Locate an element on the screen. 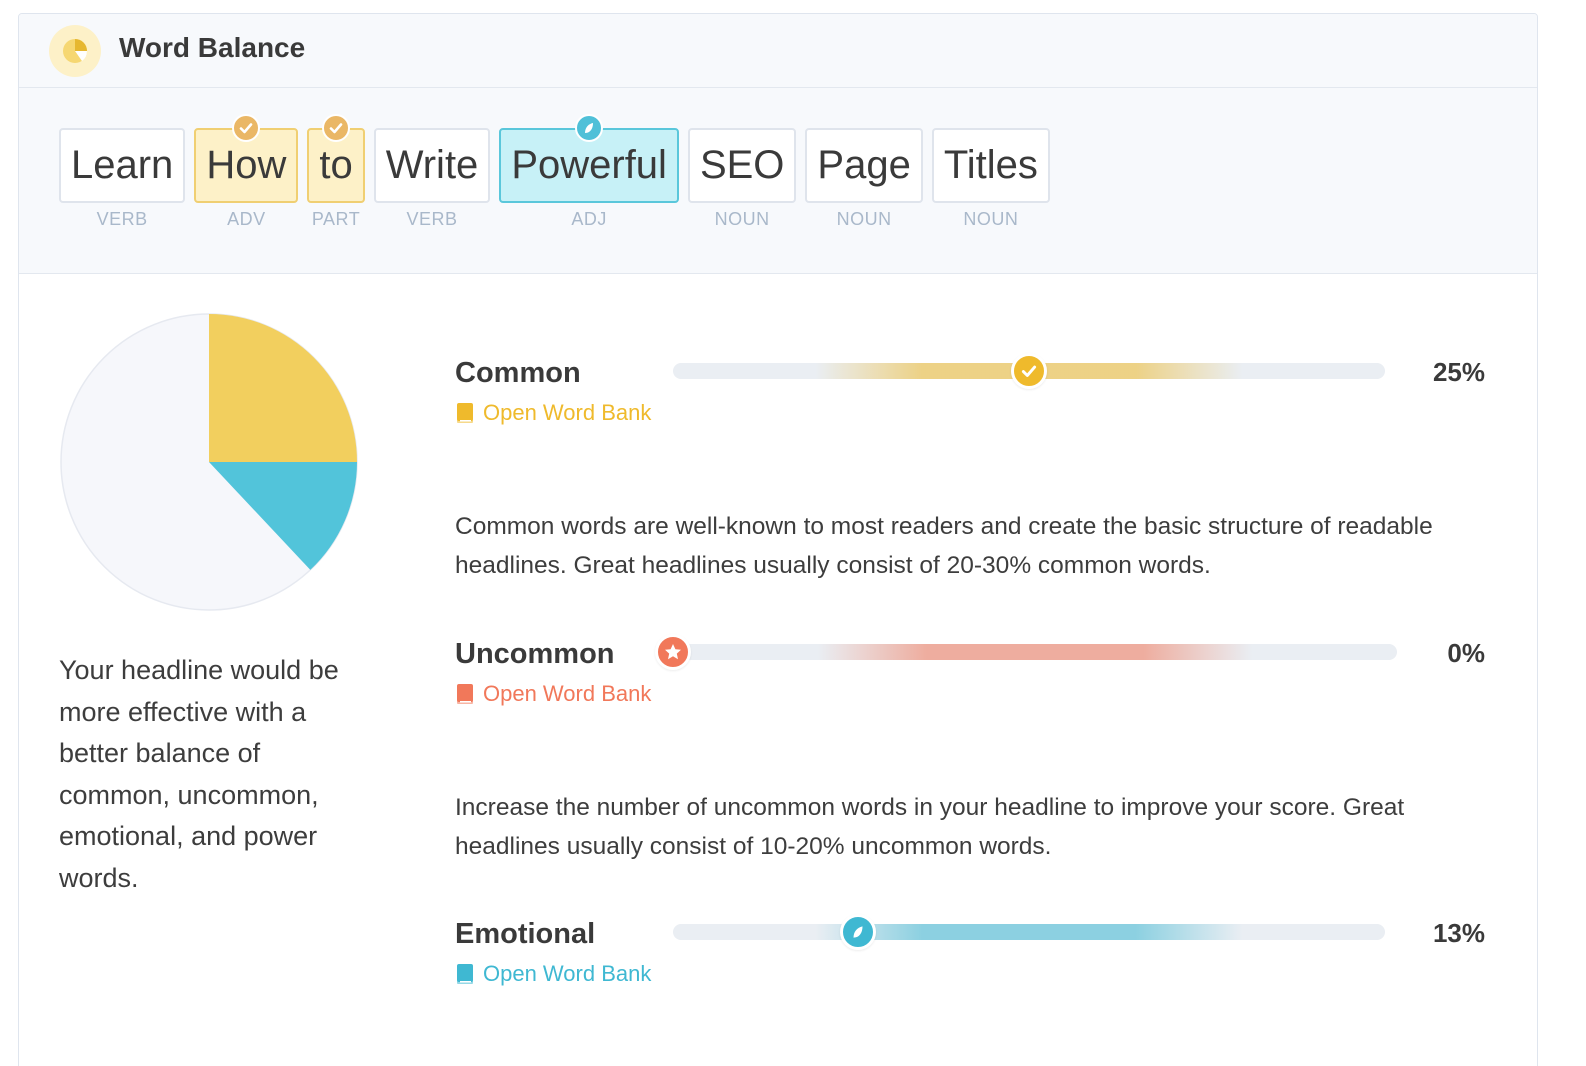  metric-emotional-name: Emotional is located at coordinates (525, 934).